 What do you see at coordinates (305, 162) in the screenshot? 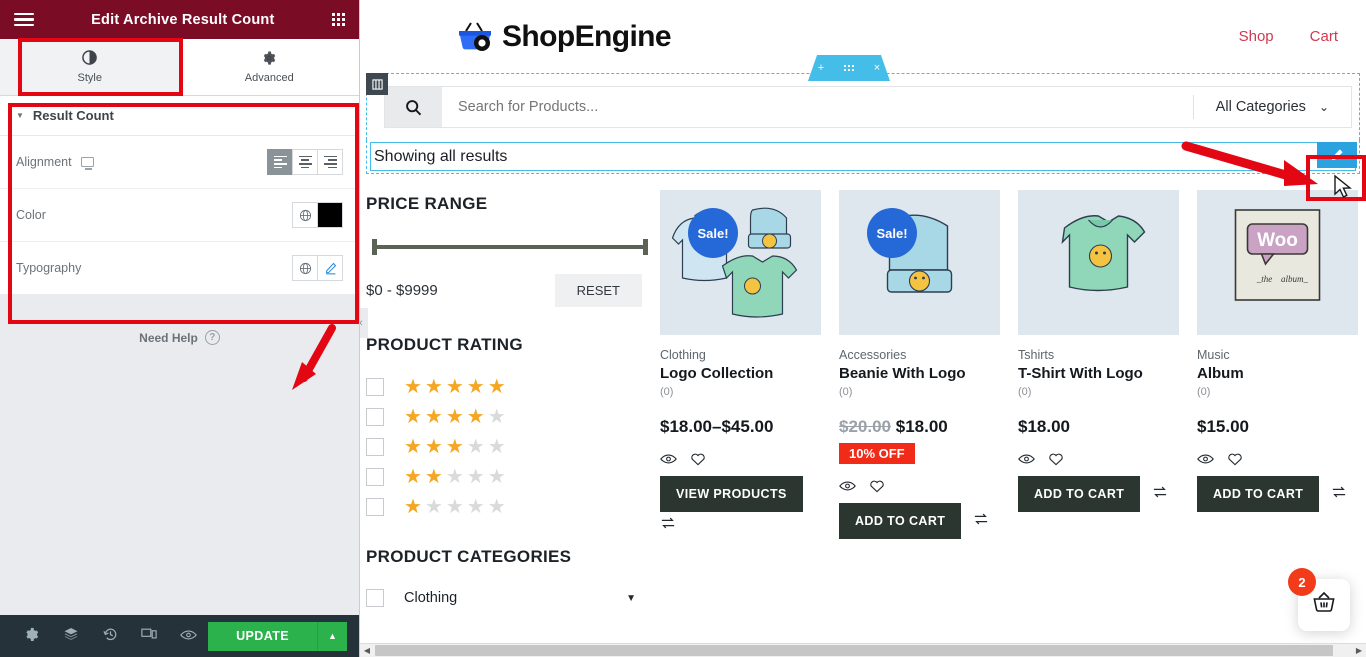
I see `align-center-button` at bounding box center [305, 162].